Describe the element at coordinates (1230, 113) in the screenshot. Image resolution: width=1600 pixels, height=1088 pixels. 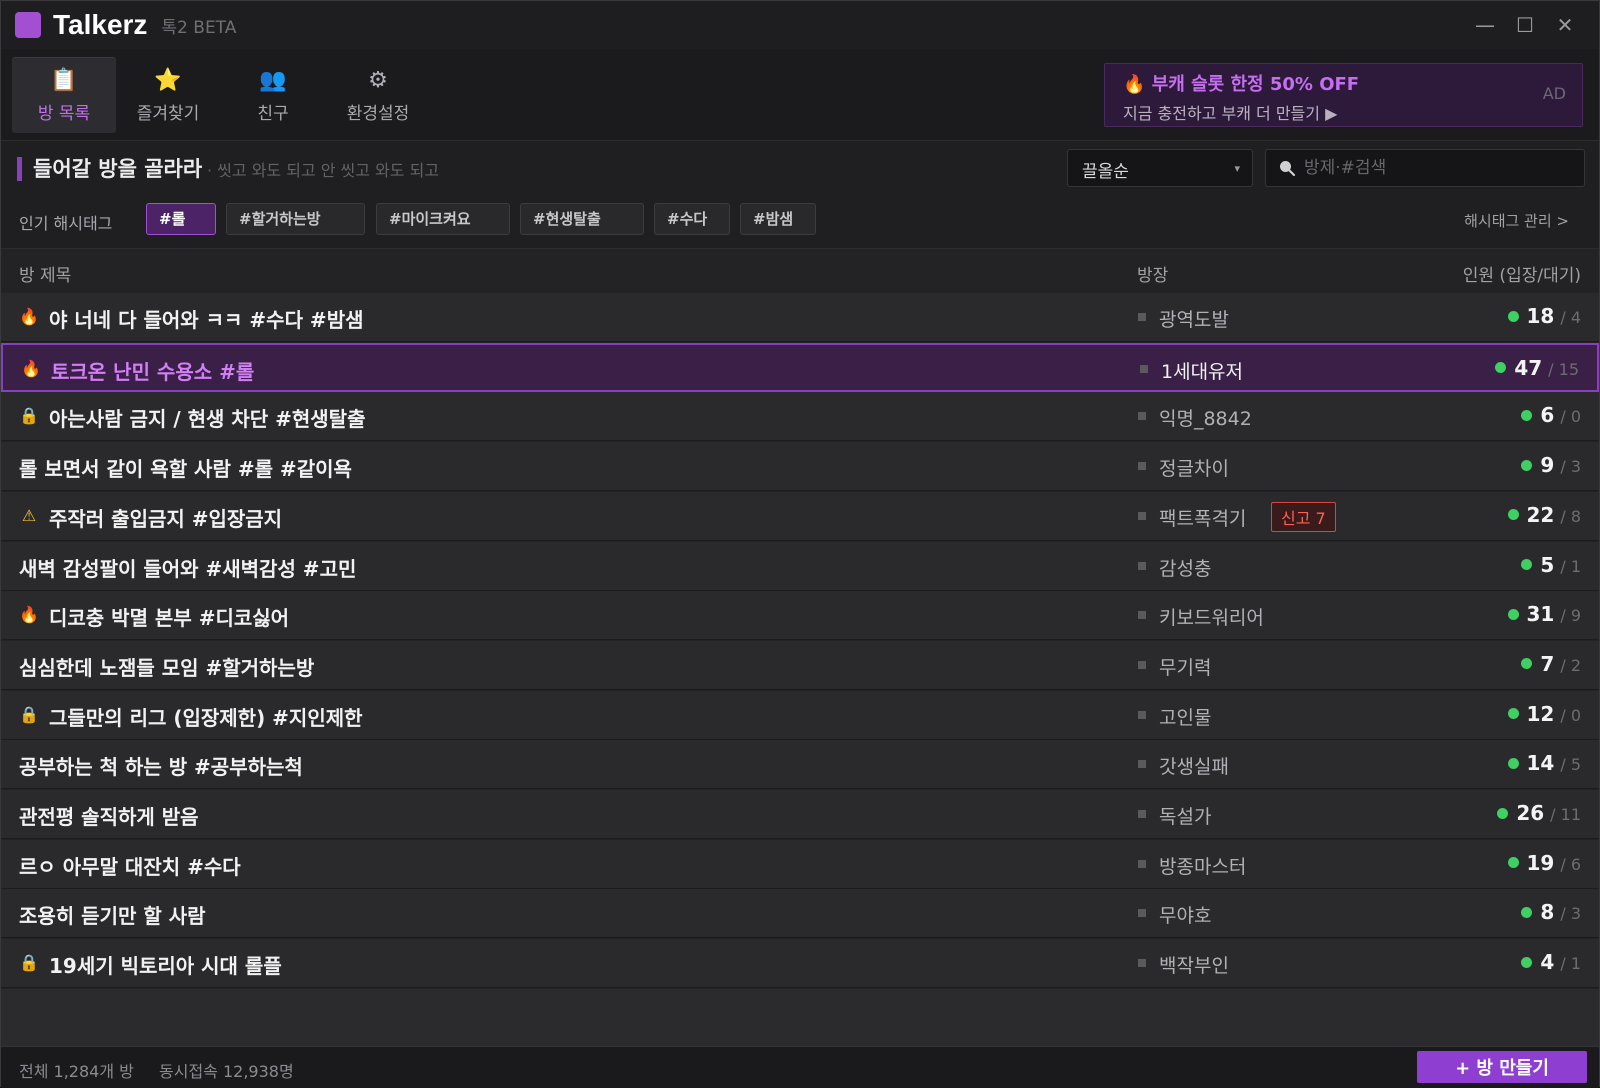
I see `ad-text: 지금 충전하고 부캐 더 만들기 ▶` at that location.